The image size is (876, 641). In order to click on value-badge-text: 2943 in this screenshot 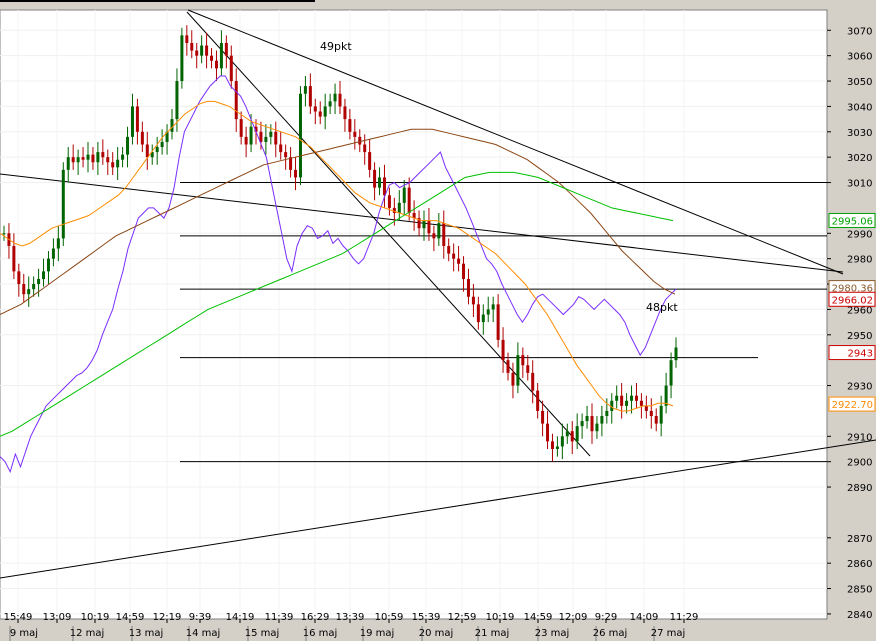, I will do `click(860, 354)`.